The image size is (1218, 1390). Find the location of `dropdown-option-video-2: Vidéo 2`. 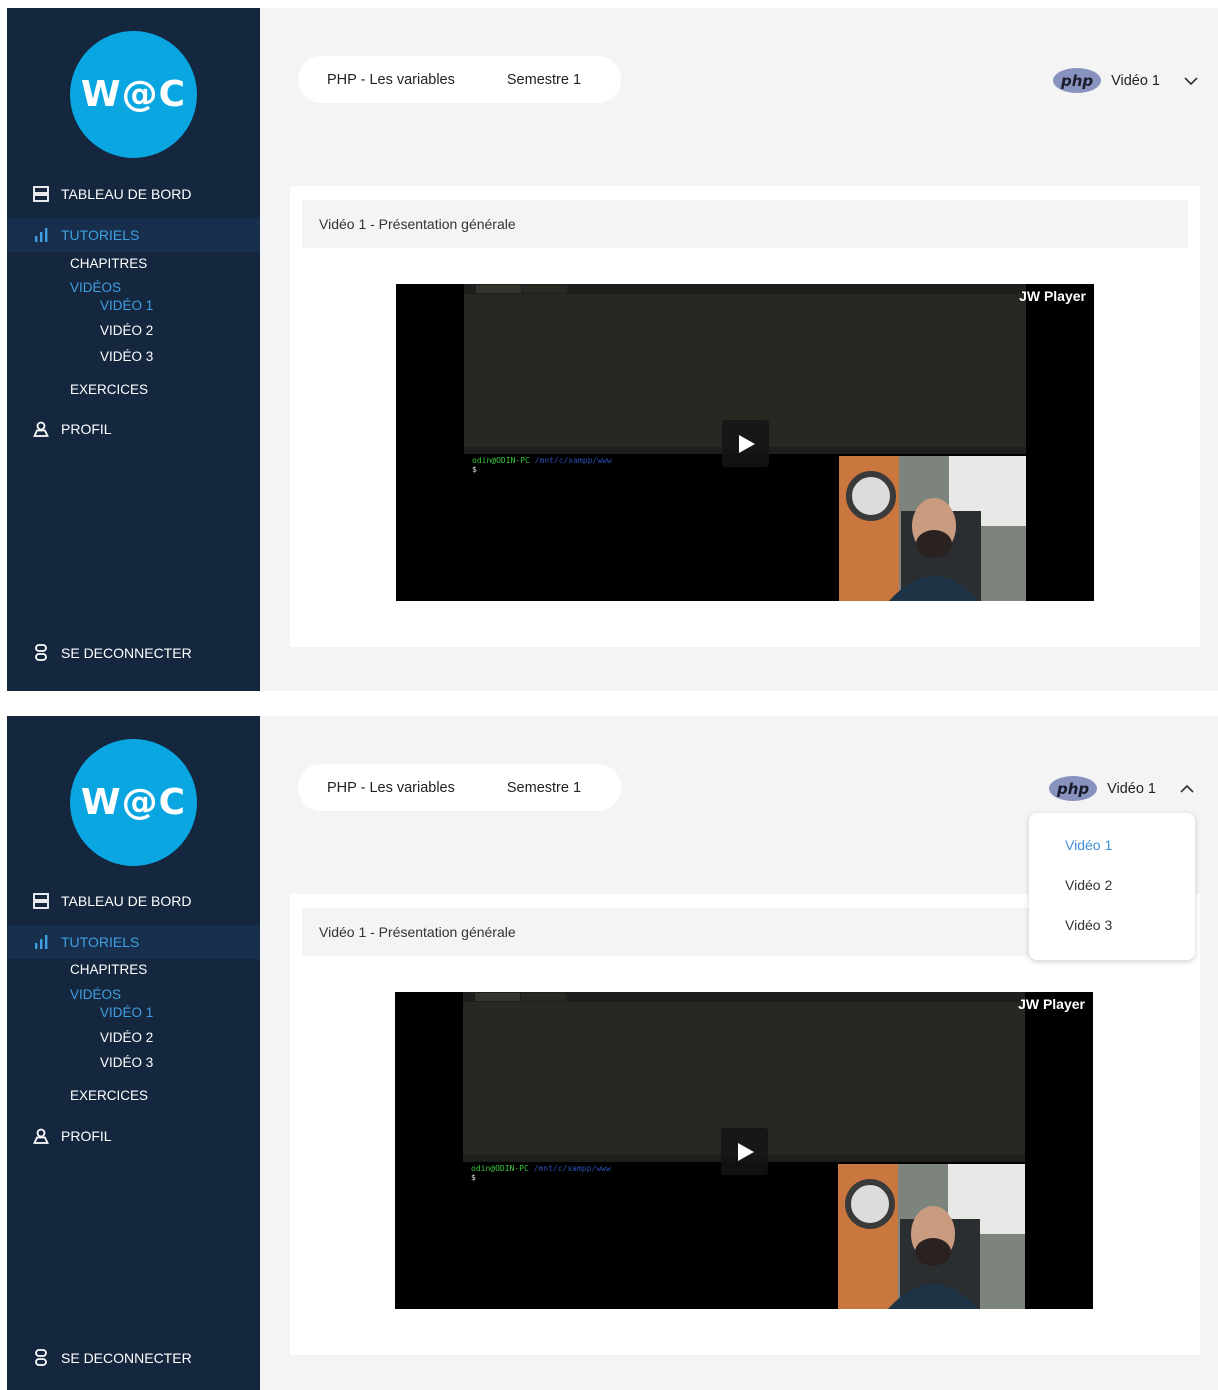

dropdown-option-video-2: Vidéo 2 is located at coordinates (1088, 885).